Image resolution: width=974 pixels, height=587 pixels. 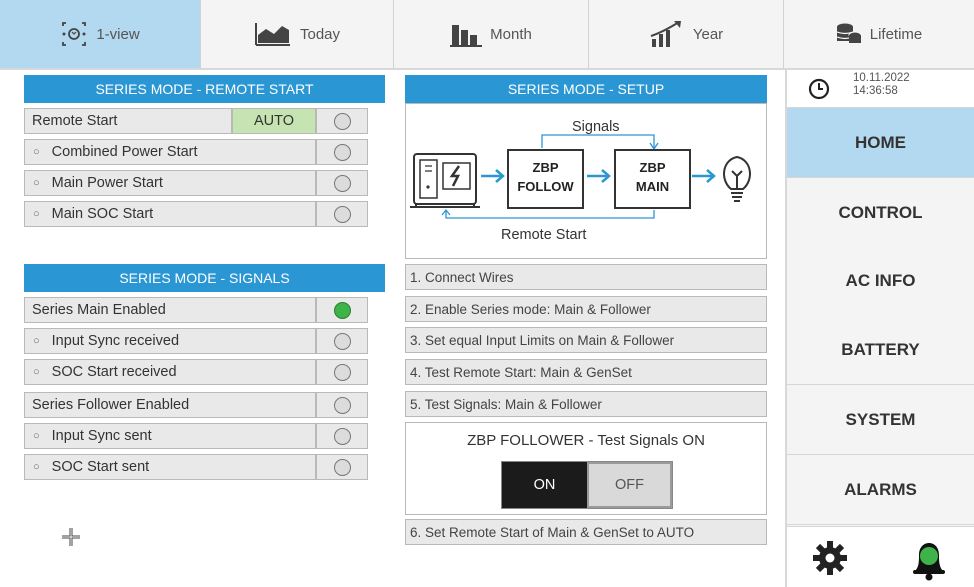 What do you see at coordinates (586, 372) in the screenshot?
I see `setup-step-4: 4. Test Remote Start: Main & GenSet` at bounding box center [586, 372].